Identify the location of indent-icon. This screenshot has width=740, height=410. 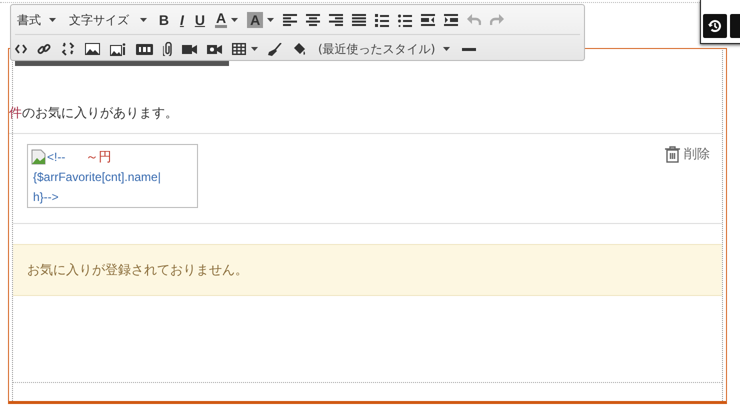
(451, 20).